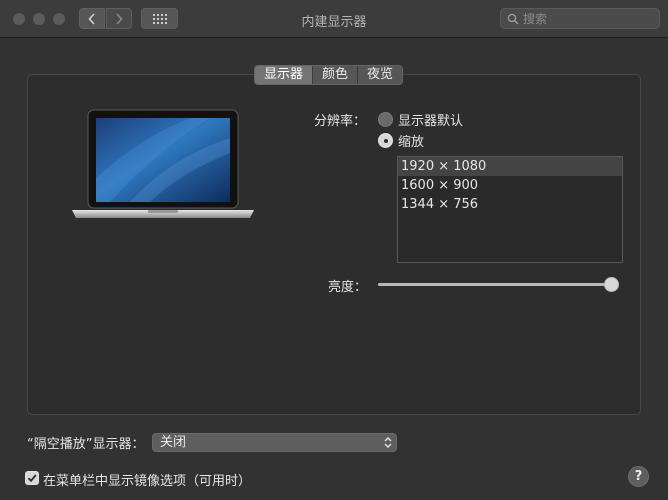  I want to click on tab-color: 颜色, so click(336, 75).